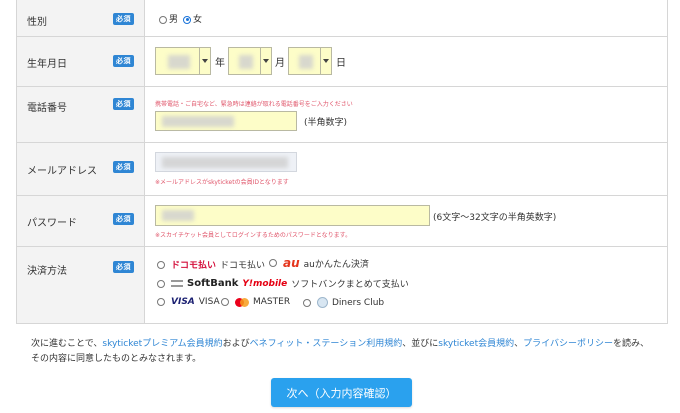  Describe the element at coordinates (253, 235) in the screenshot. I see `password-note: ※スカイチケット会員としてログインするためのパスワードとなります。` at that location.